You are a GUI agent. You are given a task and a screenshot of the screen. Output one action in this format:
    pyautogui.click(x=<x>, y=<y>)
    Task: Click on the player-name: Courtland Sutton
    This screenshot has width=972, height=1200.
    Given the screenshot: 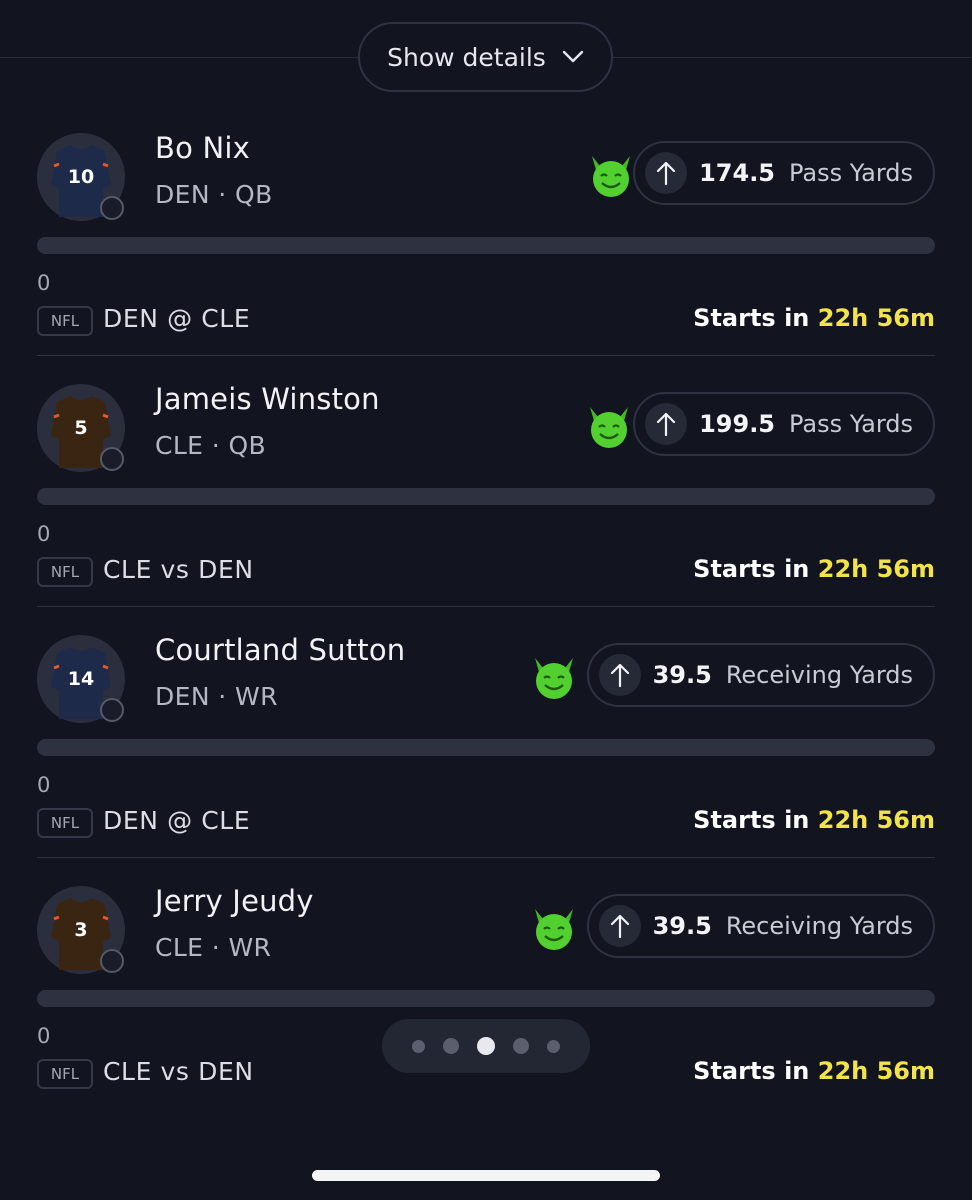 What is the action you would take?
    pyautogui.click(x=280, y=650)
    